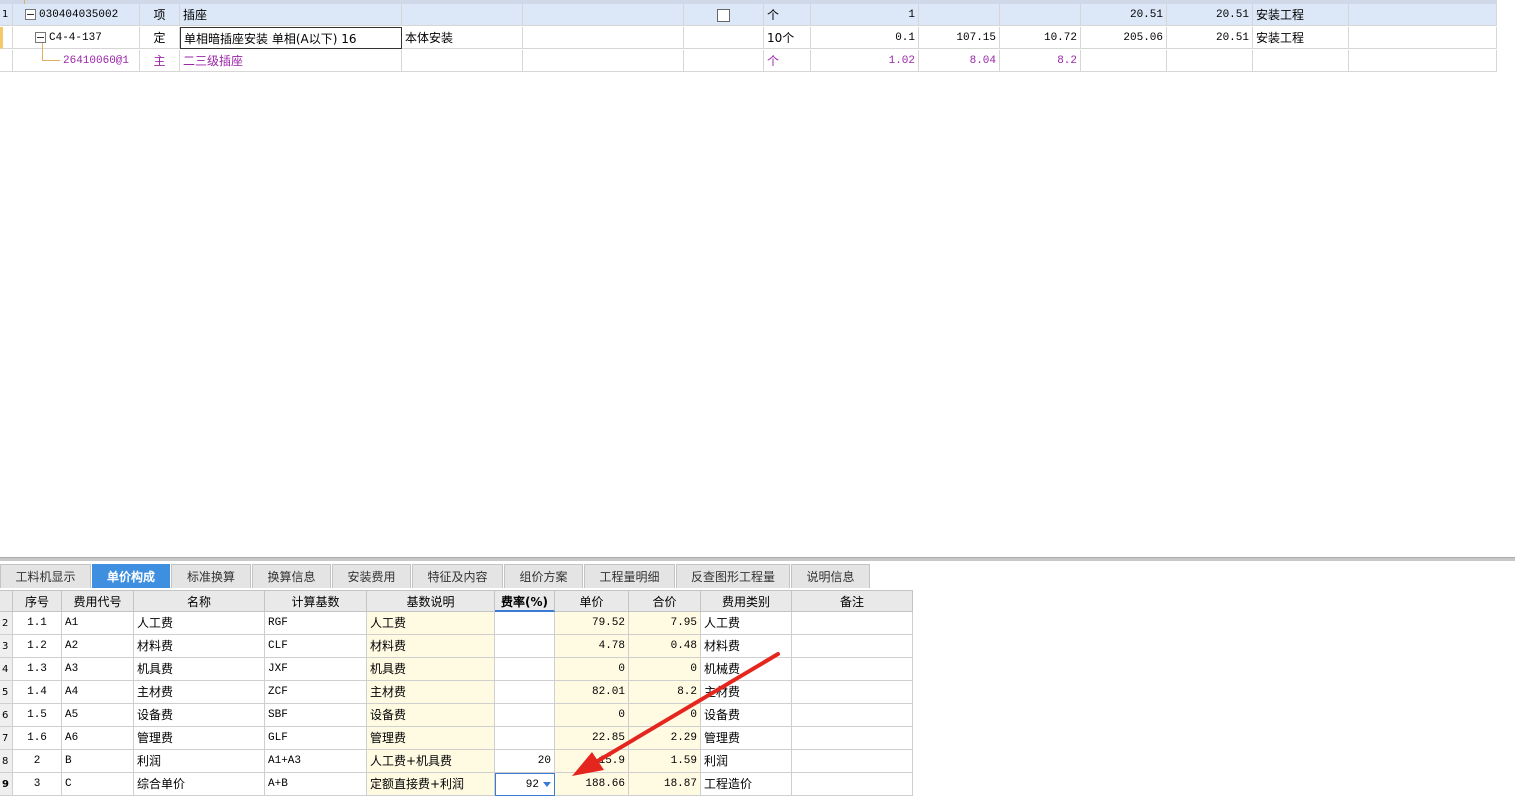 The width and height of the screenshot is (1515, 803). I want to click on cell-category: 设备费, so click(746, 715).